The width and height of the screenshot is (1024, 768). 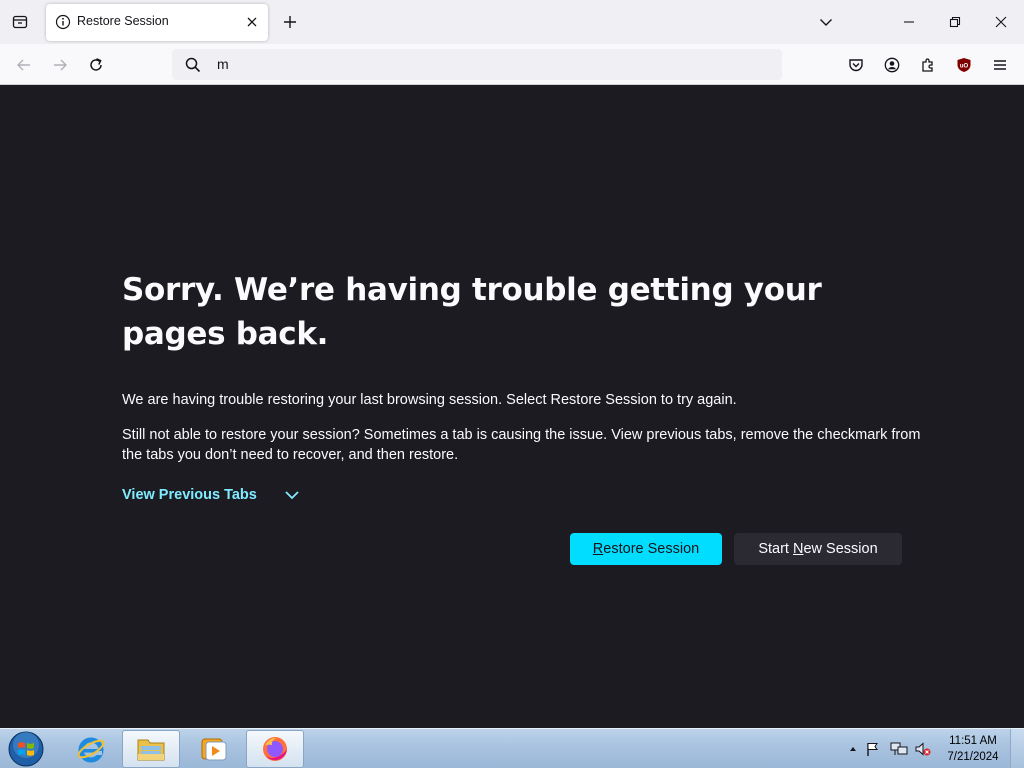 I want to click on taskbar-firefox, so click(x=275, y=749).